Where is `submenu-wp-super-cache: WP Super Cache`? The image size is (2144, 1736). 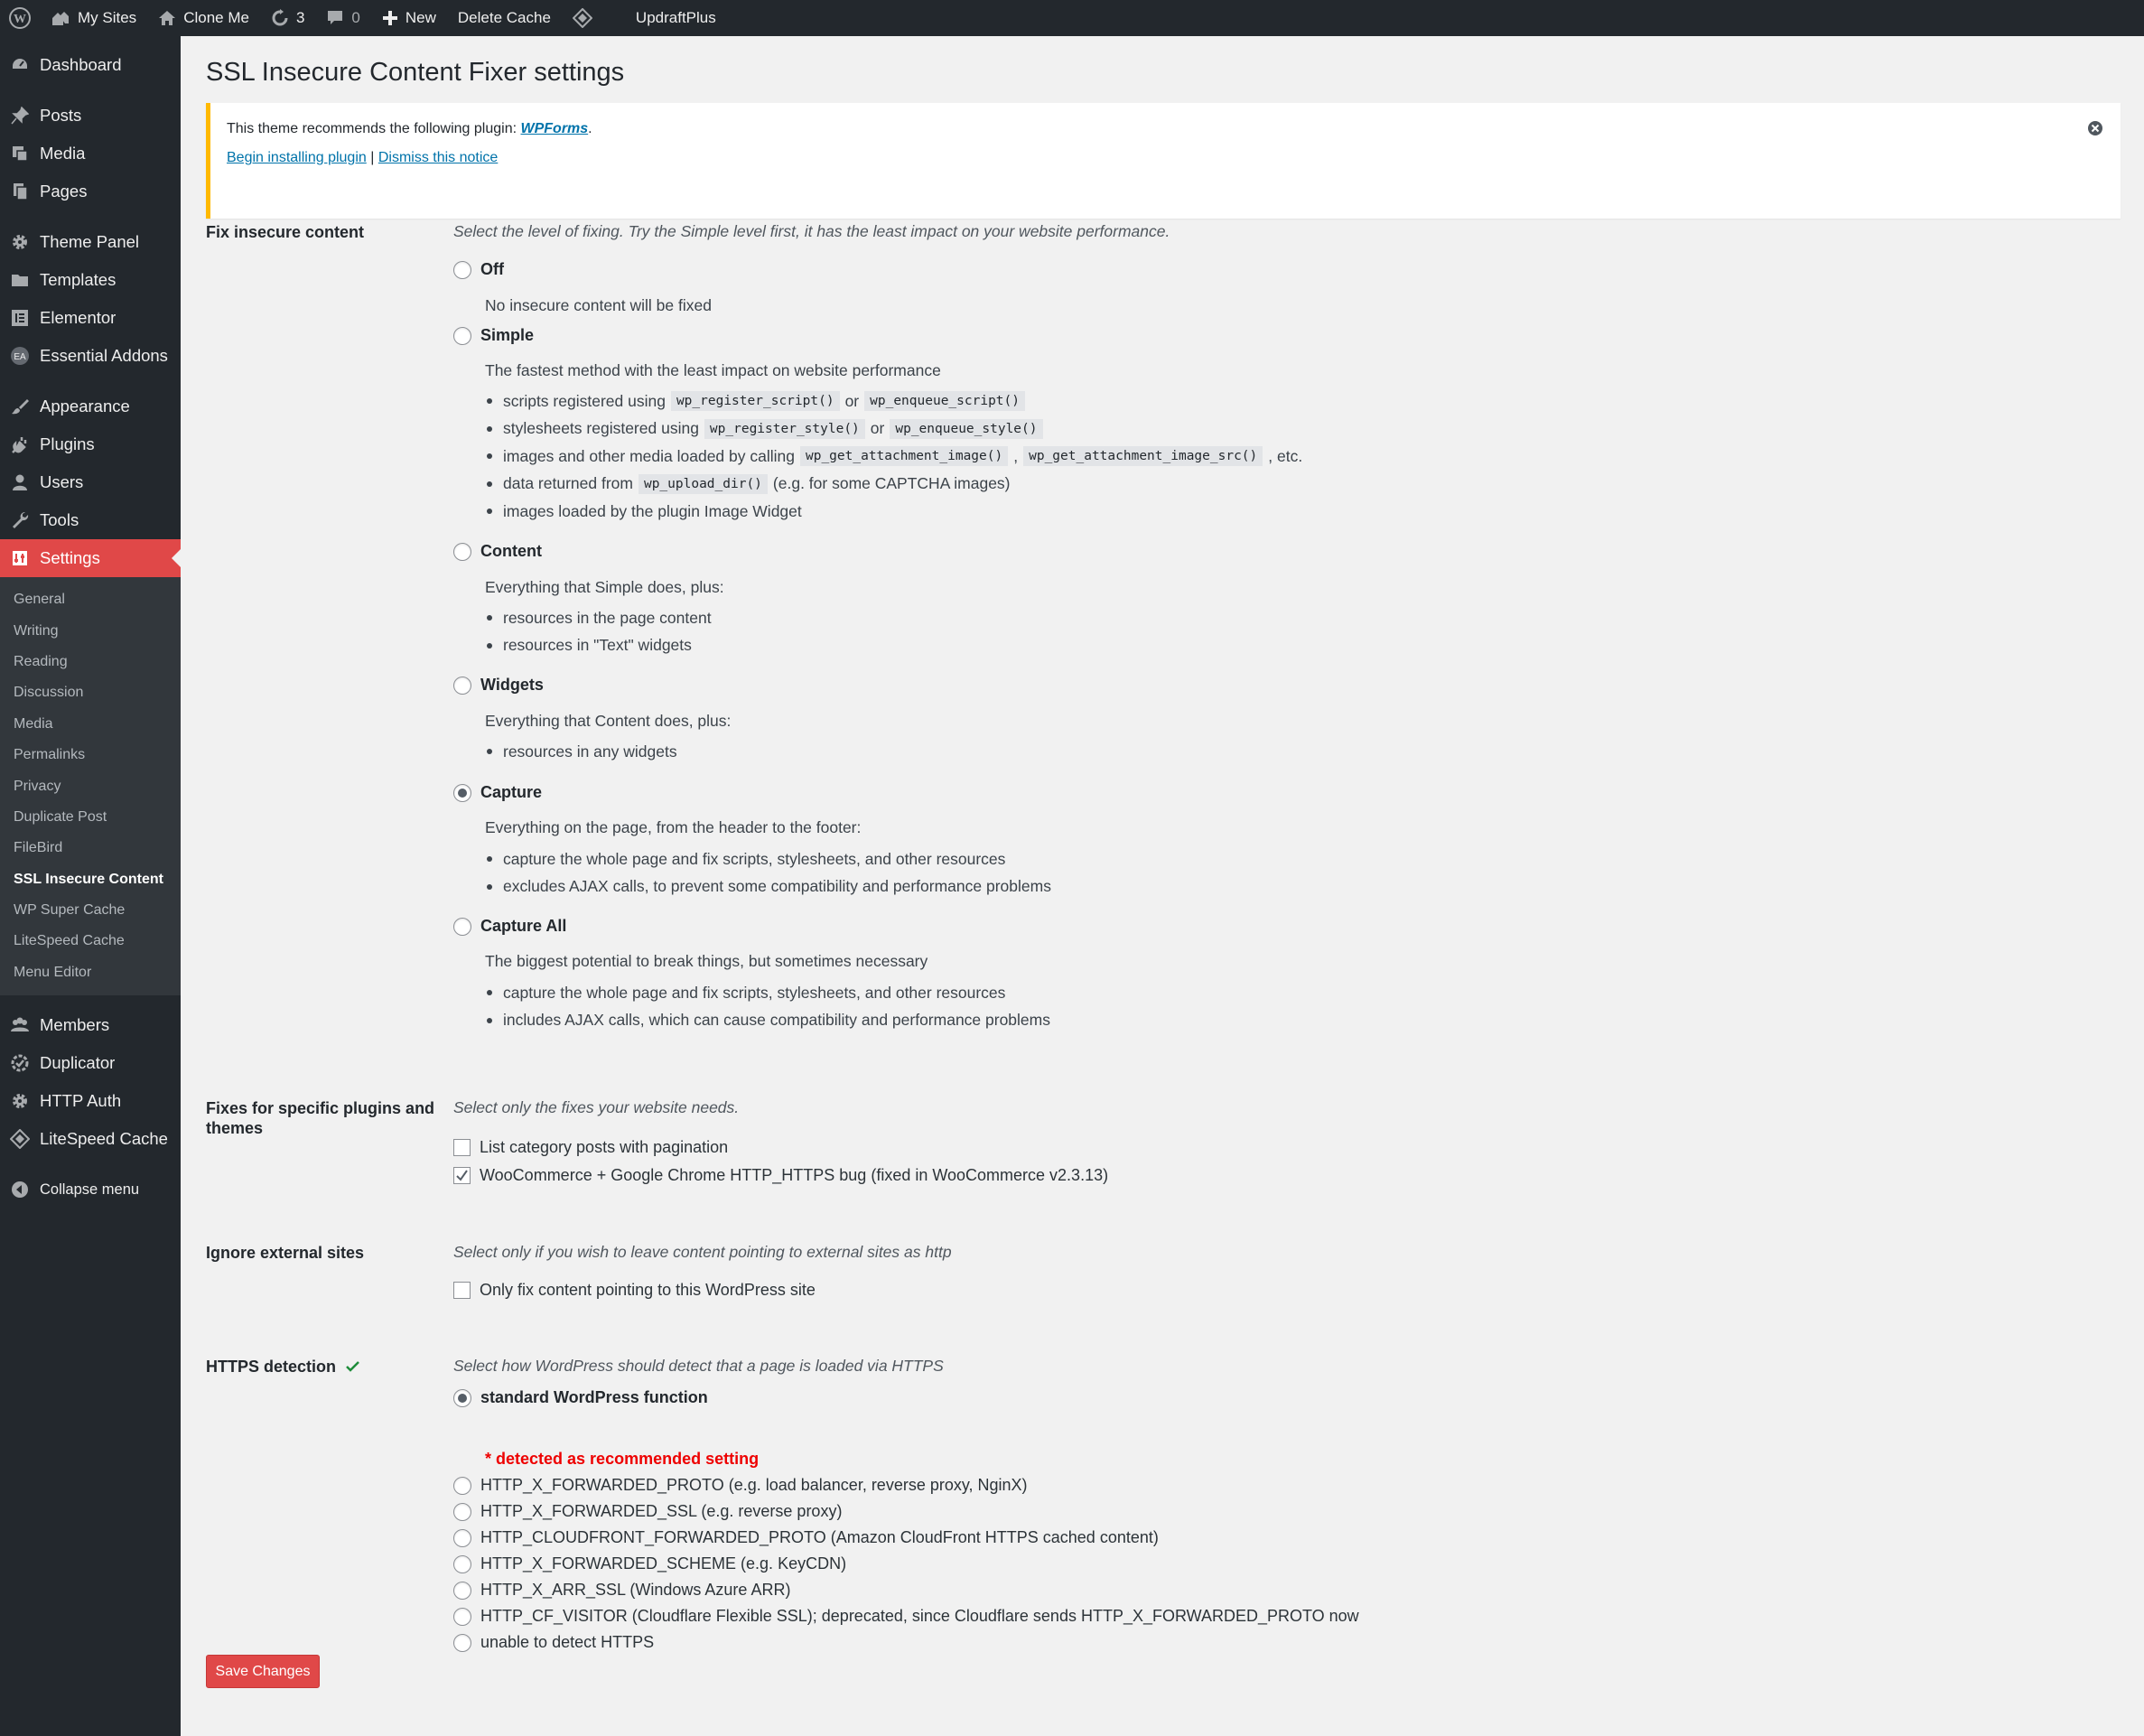
submenu-wp-super-cache: WP Super Cache is located at coordinates (90, 910).